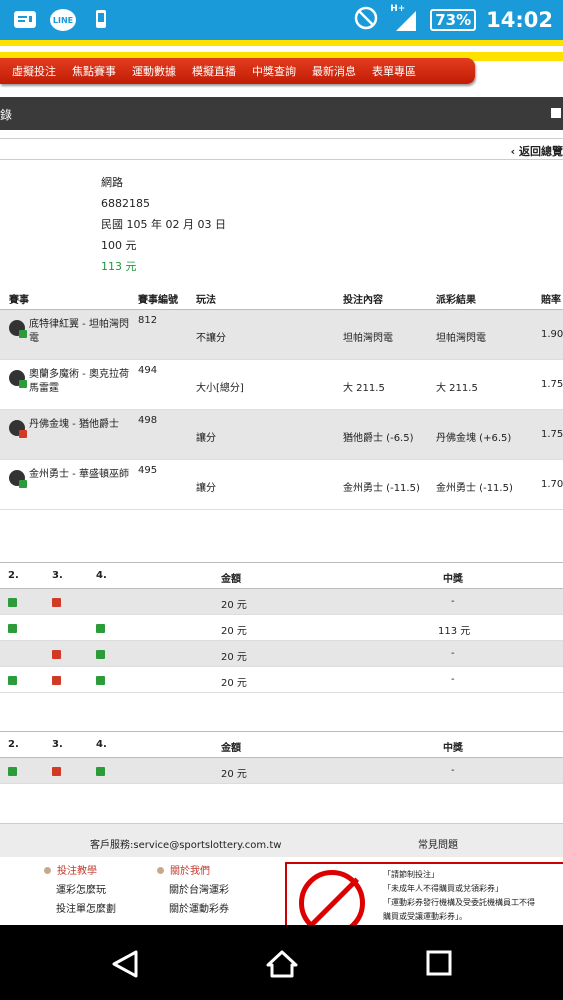 The height and width of the screenshot is (1000, 563). Describe the element at coordinates (185, 843) in the screenshot. I see `customer-service-link: 客戶服務:service@sportslottery.com.tw` at that location.